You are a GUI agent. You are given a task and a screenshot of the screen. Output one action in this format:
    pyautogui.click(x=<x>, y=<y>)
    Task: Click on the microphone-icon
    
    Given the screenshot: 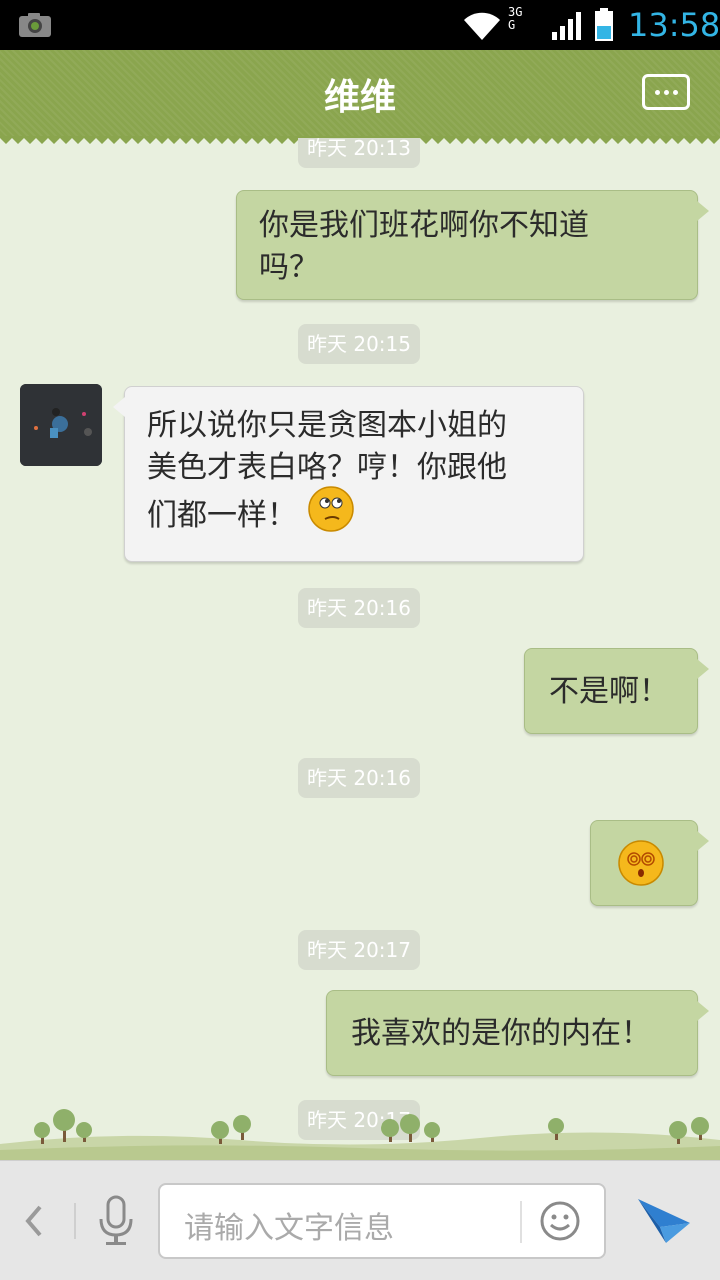 What is the action you would take?
    pyautogui.click(x=116, y=1220)
    